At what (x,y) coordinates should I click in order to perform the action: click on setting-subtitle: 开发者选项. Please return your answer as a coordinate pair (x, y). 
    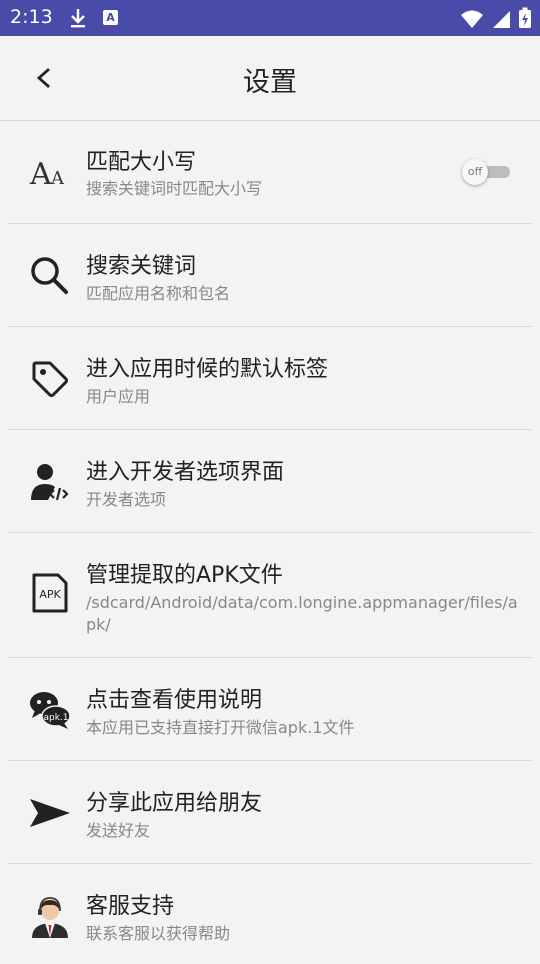
    Looking at the image, I should click on (126, 499).